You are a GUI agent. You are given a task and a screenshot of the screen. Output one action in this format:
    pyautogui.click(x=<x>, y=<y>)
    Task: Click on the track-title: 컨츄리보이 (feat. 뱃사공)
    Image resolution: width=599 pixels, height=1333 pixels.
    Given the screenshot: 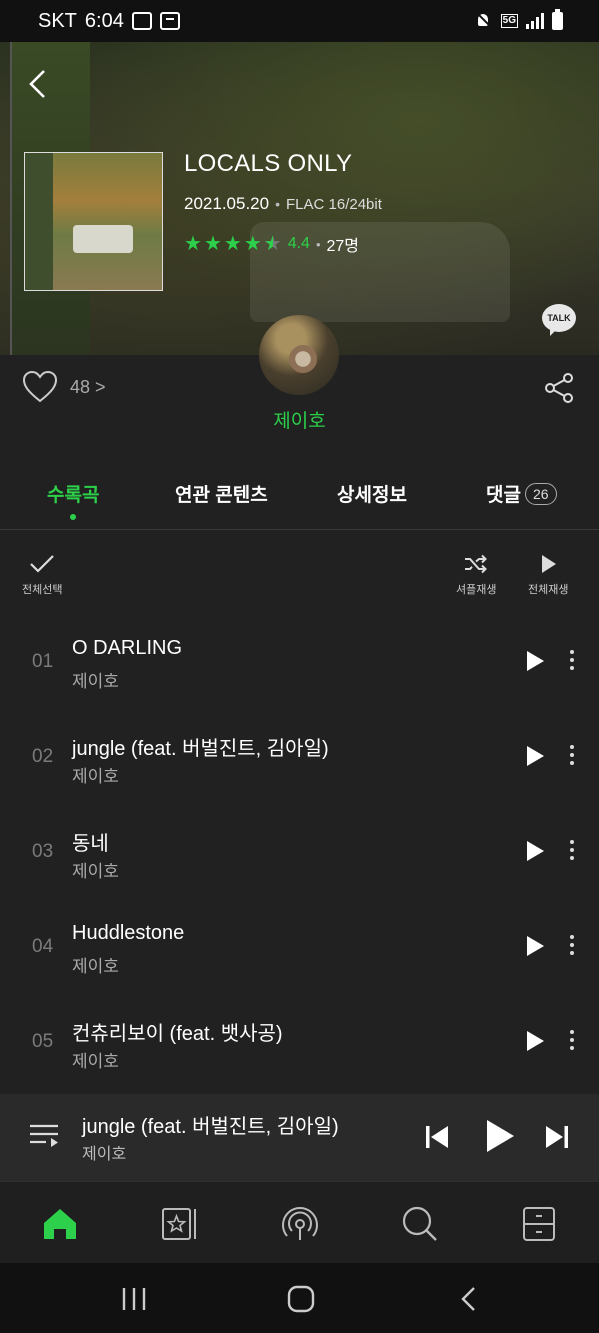 What is the action you would take?
    pyautogui.click(x=177, y=1034)
    